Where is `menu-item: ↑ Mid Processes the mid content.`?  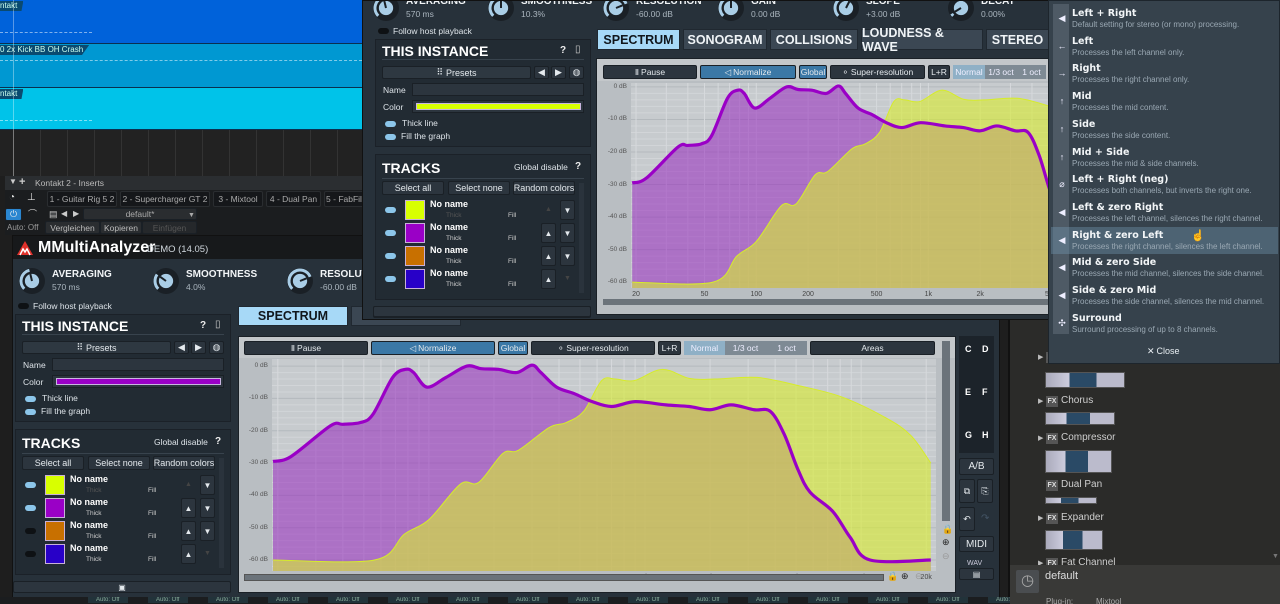 menu-item: ↑ Mid Processes the mid content. is located at coordinates (1164, 101).